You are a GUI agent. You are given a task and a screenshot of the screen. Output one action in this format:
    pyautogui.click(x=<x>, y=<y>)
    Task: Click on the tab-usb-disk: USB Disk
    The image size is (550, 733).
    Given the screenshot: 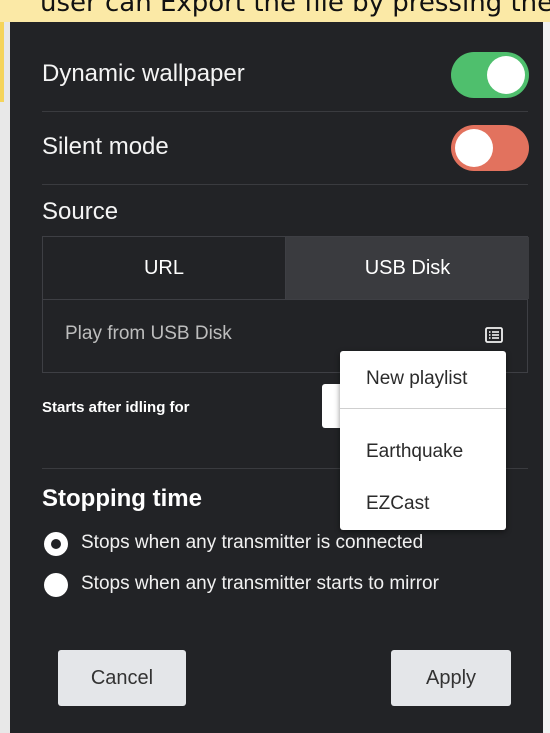 What is the action you would take?
    pyautogui.click(x=407, y=268)
    